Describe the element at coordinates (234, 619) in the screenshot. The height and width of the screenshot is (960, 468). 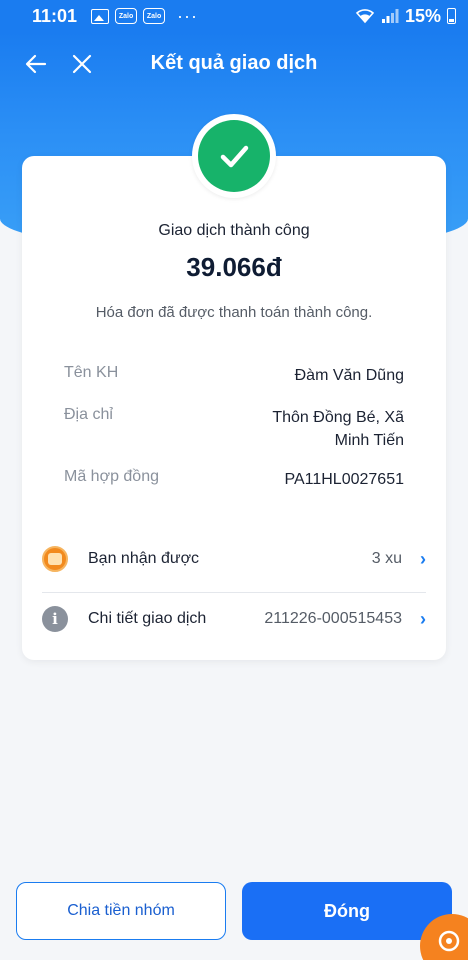
I see `transaction-detail-row: i Chi tiết giao dịch 211226-000515453 ›` at that location.